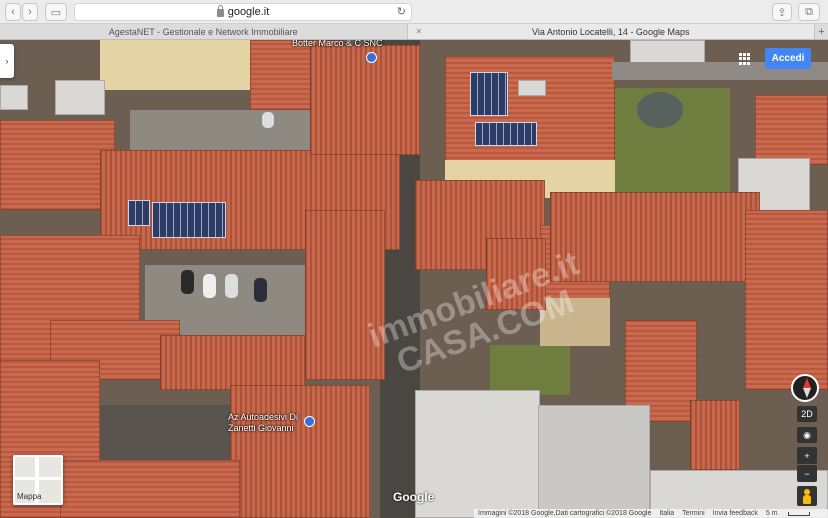 Image resolution: width=828 pixels, height=518 pixels. Describe the element at coordinates (530, 370) in the screenshot. I see `garden` at that location.